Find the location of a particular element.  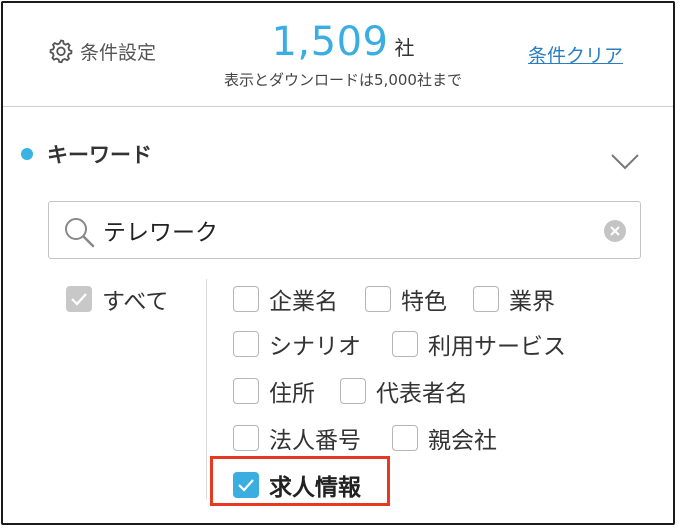

clear-input-icon is located at coordinates (615, 231).